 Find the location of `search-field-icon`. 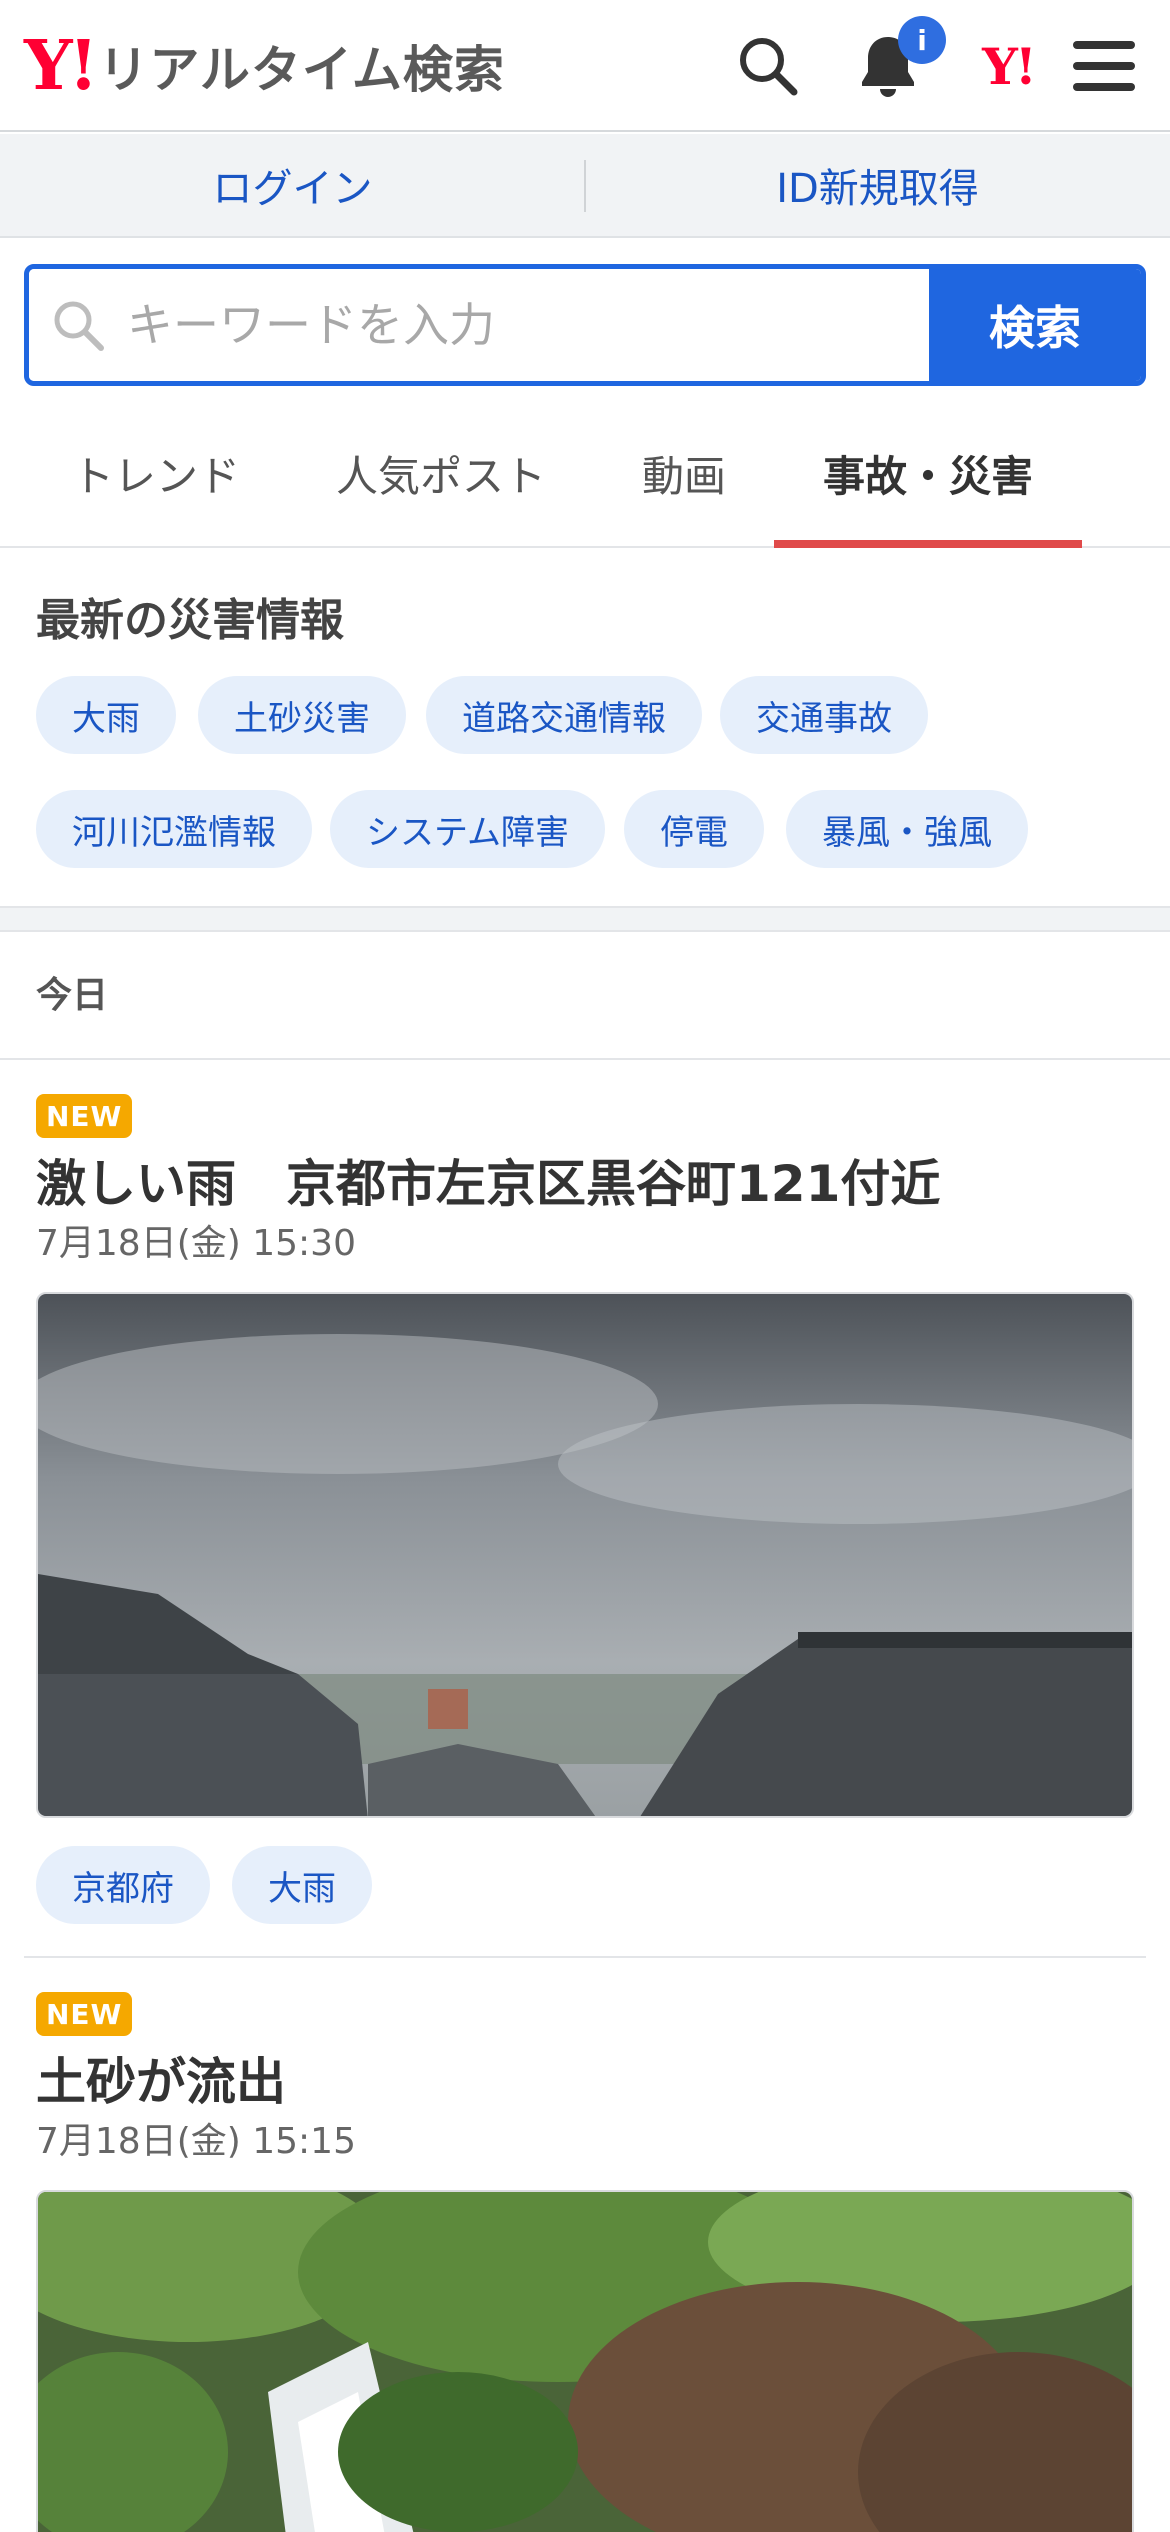

search-field-icon is located at coordinates (78, 325).